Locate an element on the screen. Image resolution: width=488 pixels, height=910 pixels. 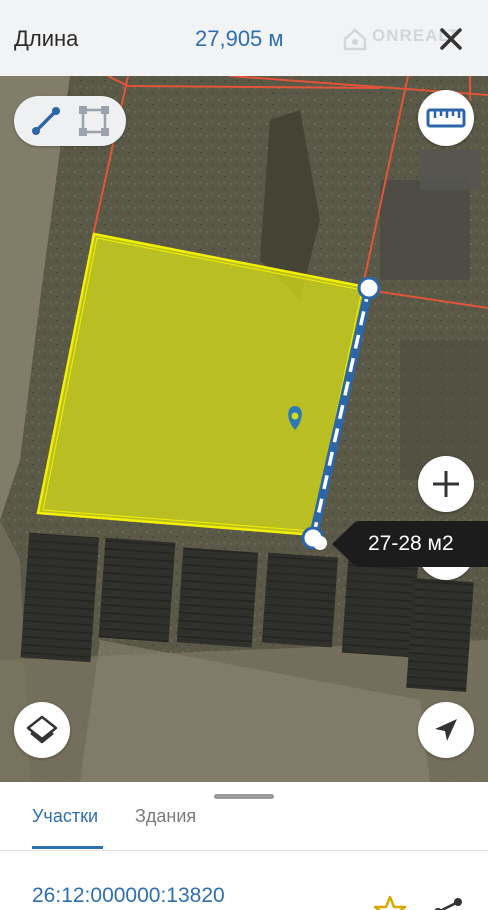
active-tab-indicator is located at coordinates (67, 847).